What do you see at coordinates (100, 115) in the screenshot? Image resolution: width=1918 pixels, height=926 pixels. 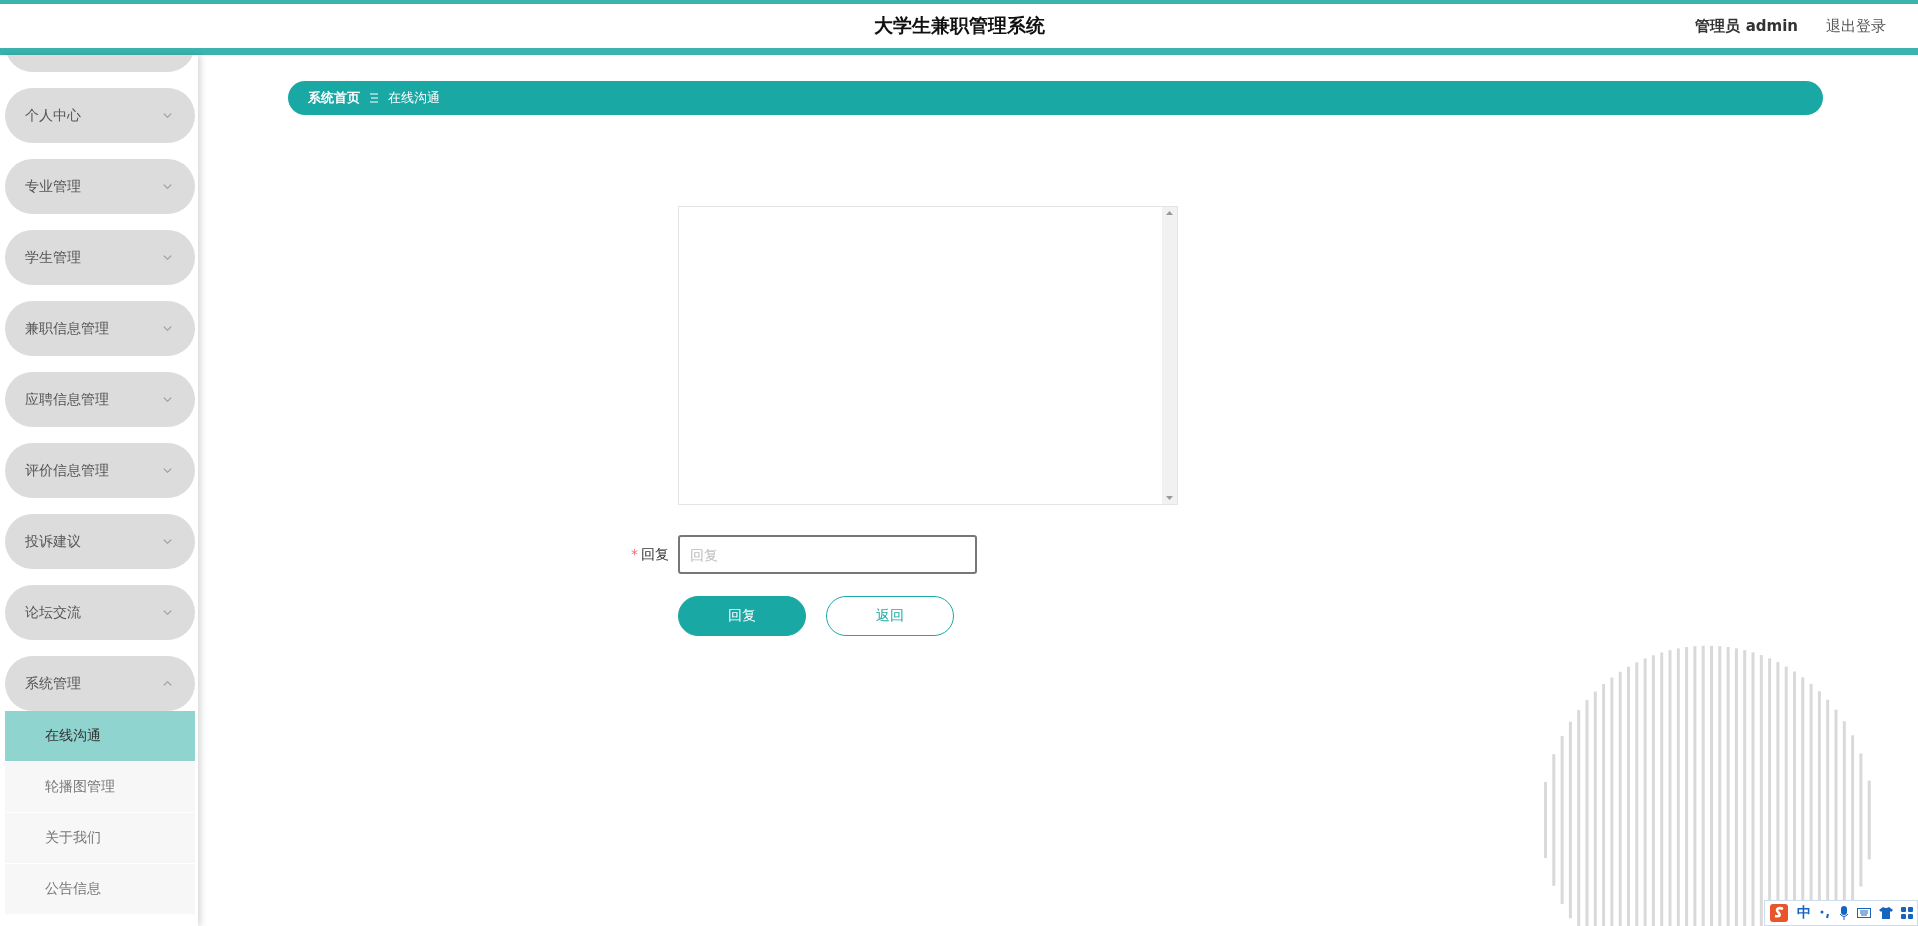 I see `menu-item: 个人中心` at bounding box center [100, 115].